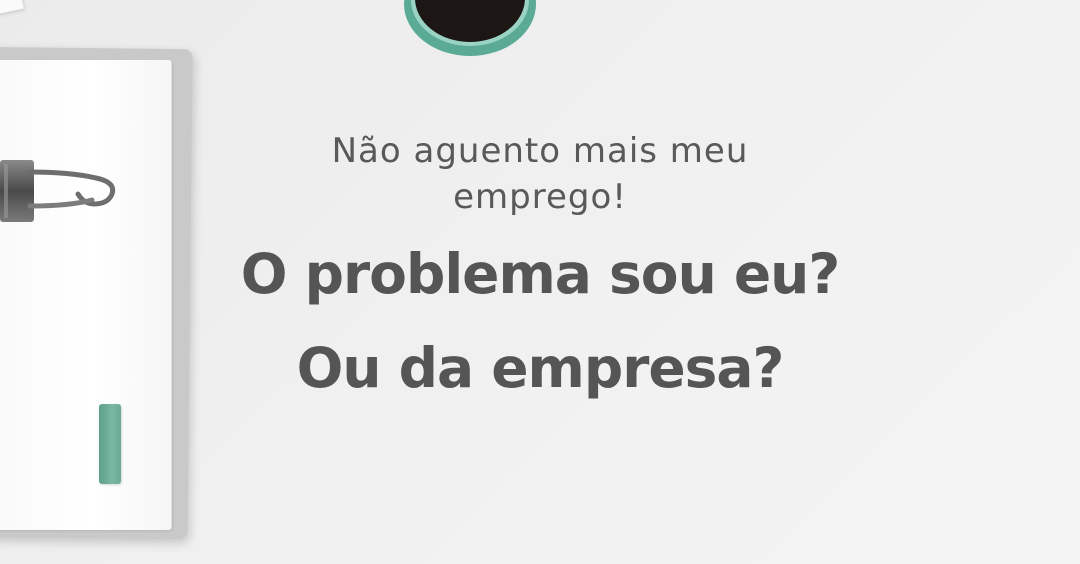 The height and width of the screenshot is (564, 1080). I want to click on binder-clip-icon, so click(58, 191).